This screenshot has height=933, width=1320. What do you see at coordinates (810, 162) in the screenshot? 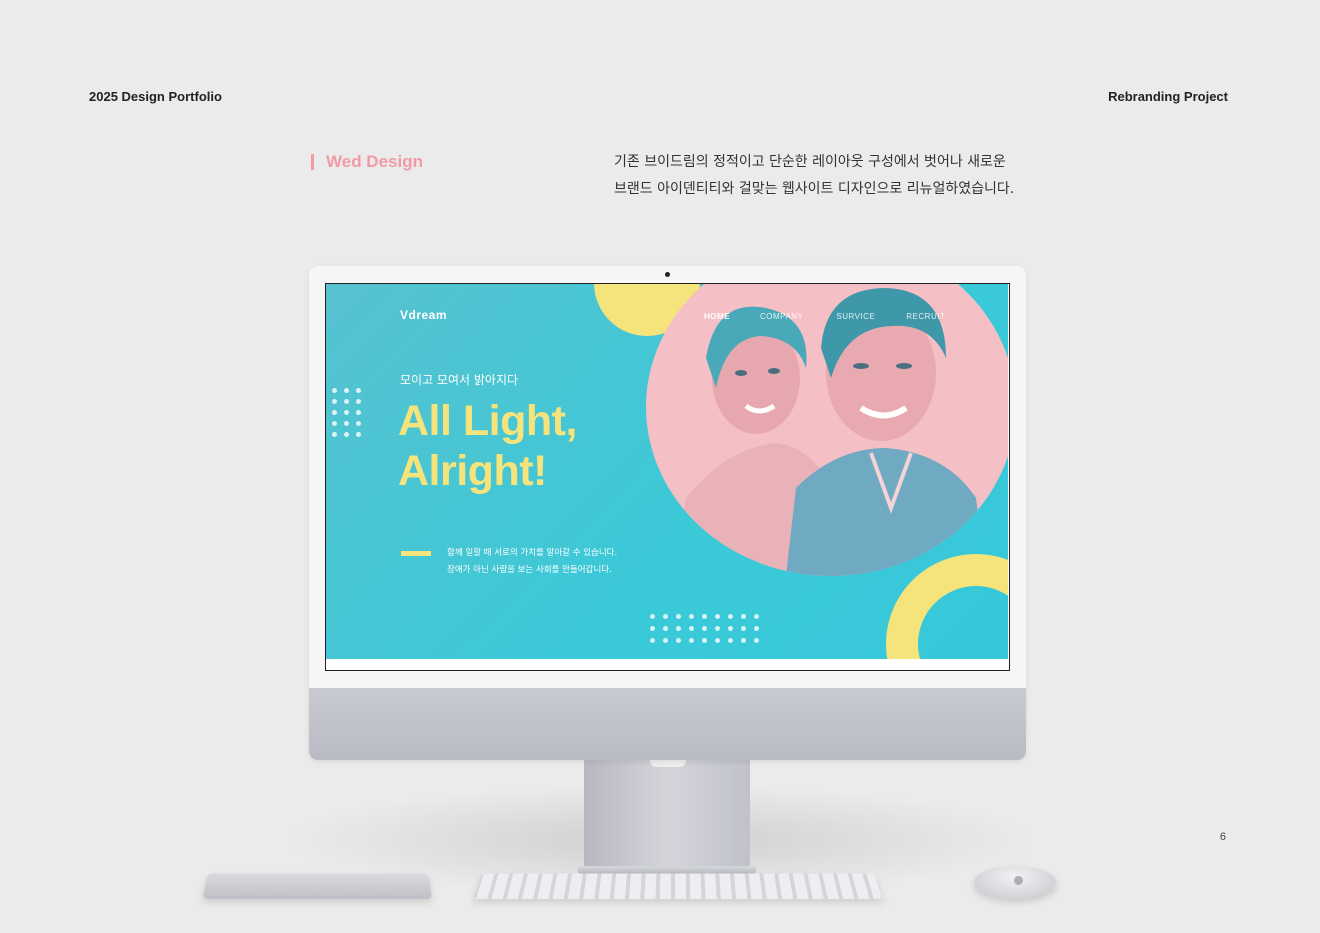
I see `description-line: 기존 브이드림의 정적이고 단순한 레이아웃 구성에서 벗어나 새로운` at bounding box center [810, 162].